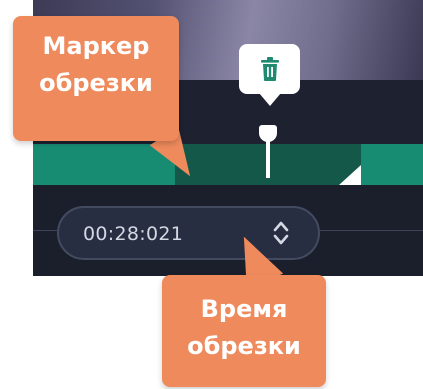 The width and height of the screenshot is (423, 389). I want to click on trim-marker-callout-line2: обрезки, so click(96, 83).